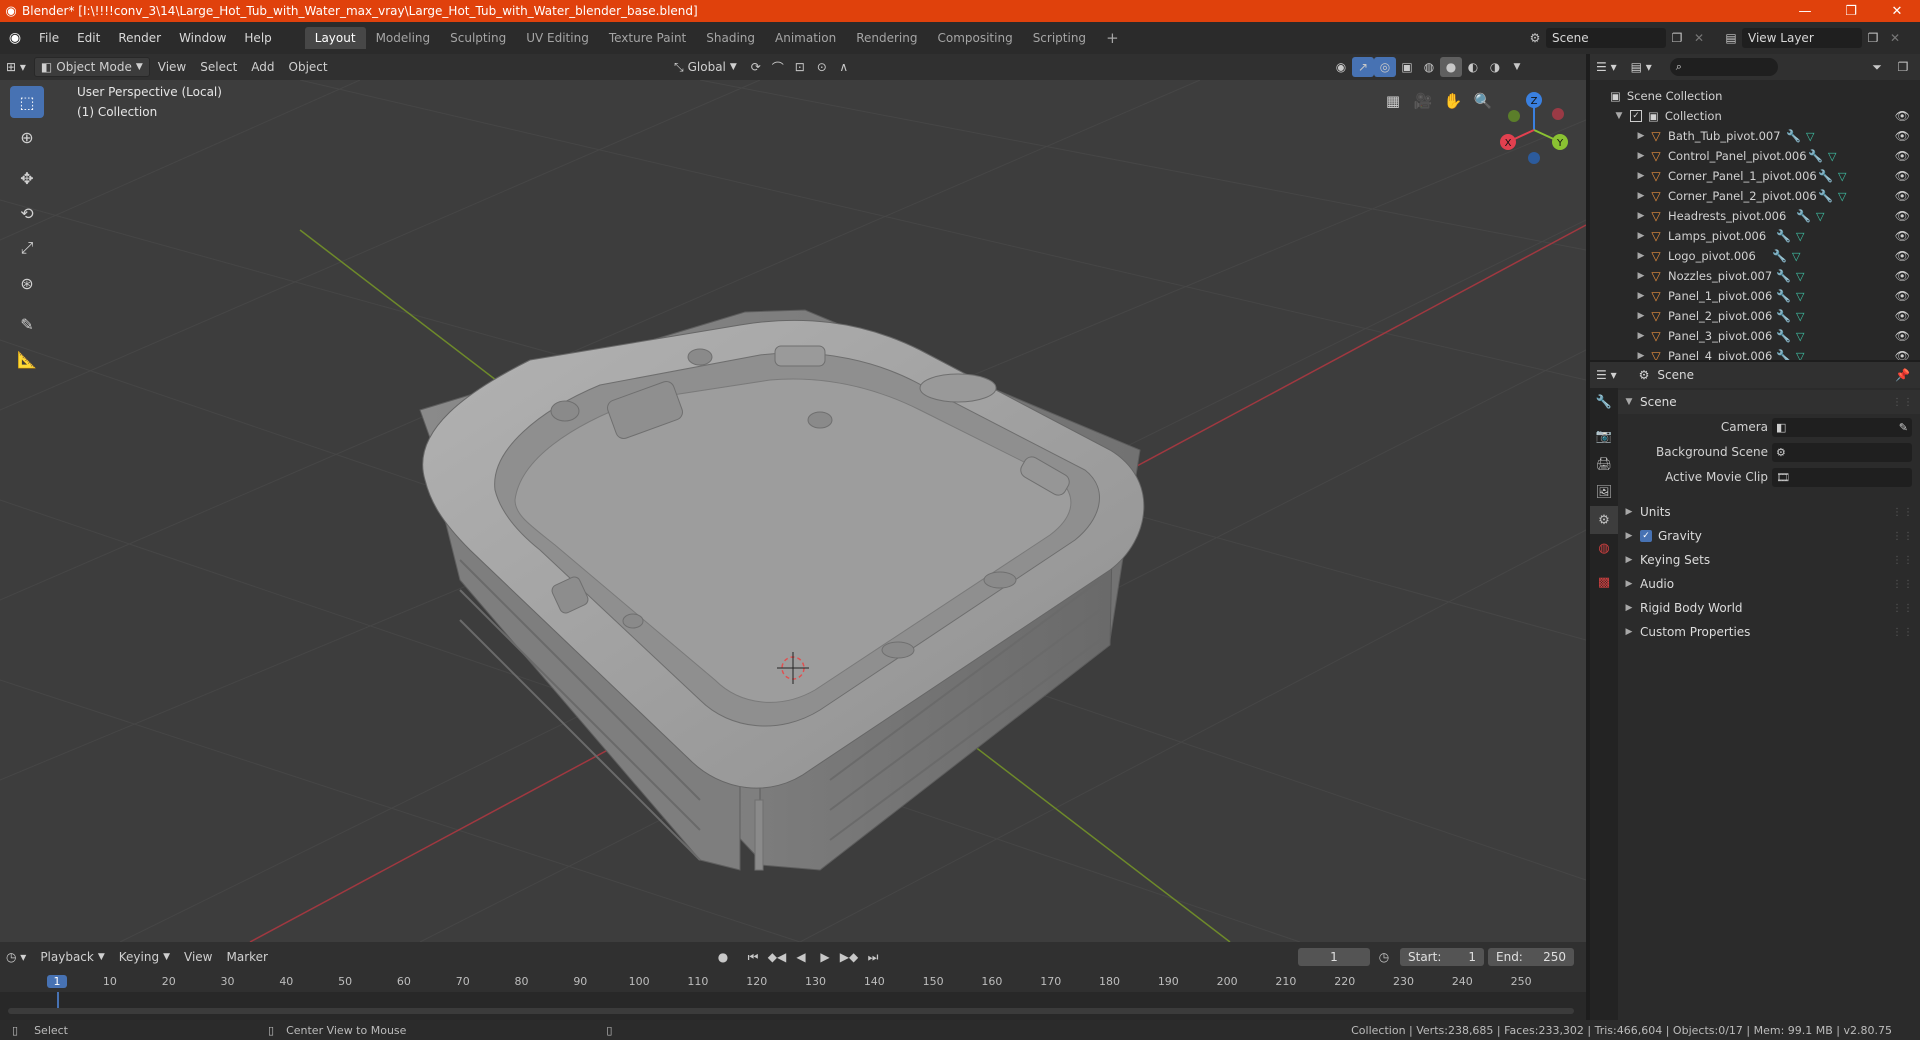  Describe the element at coordinates (791, 1011) in the screenshot. I see `timeline-scrollbar` at that location.